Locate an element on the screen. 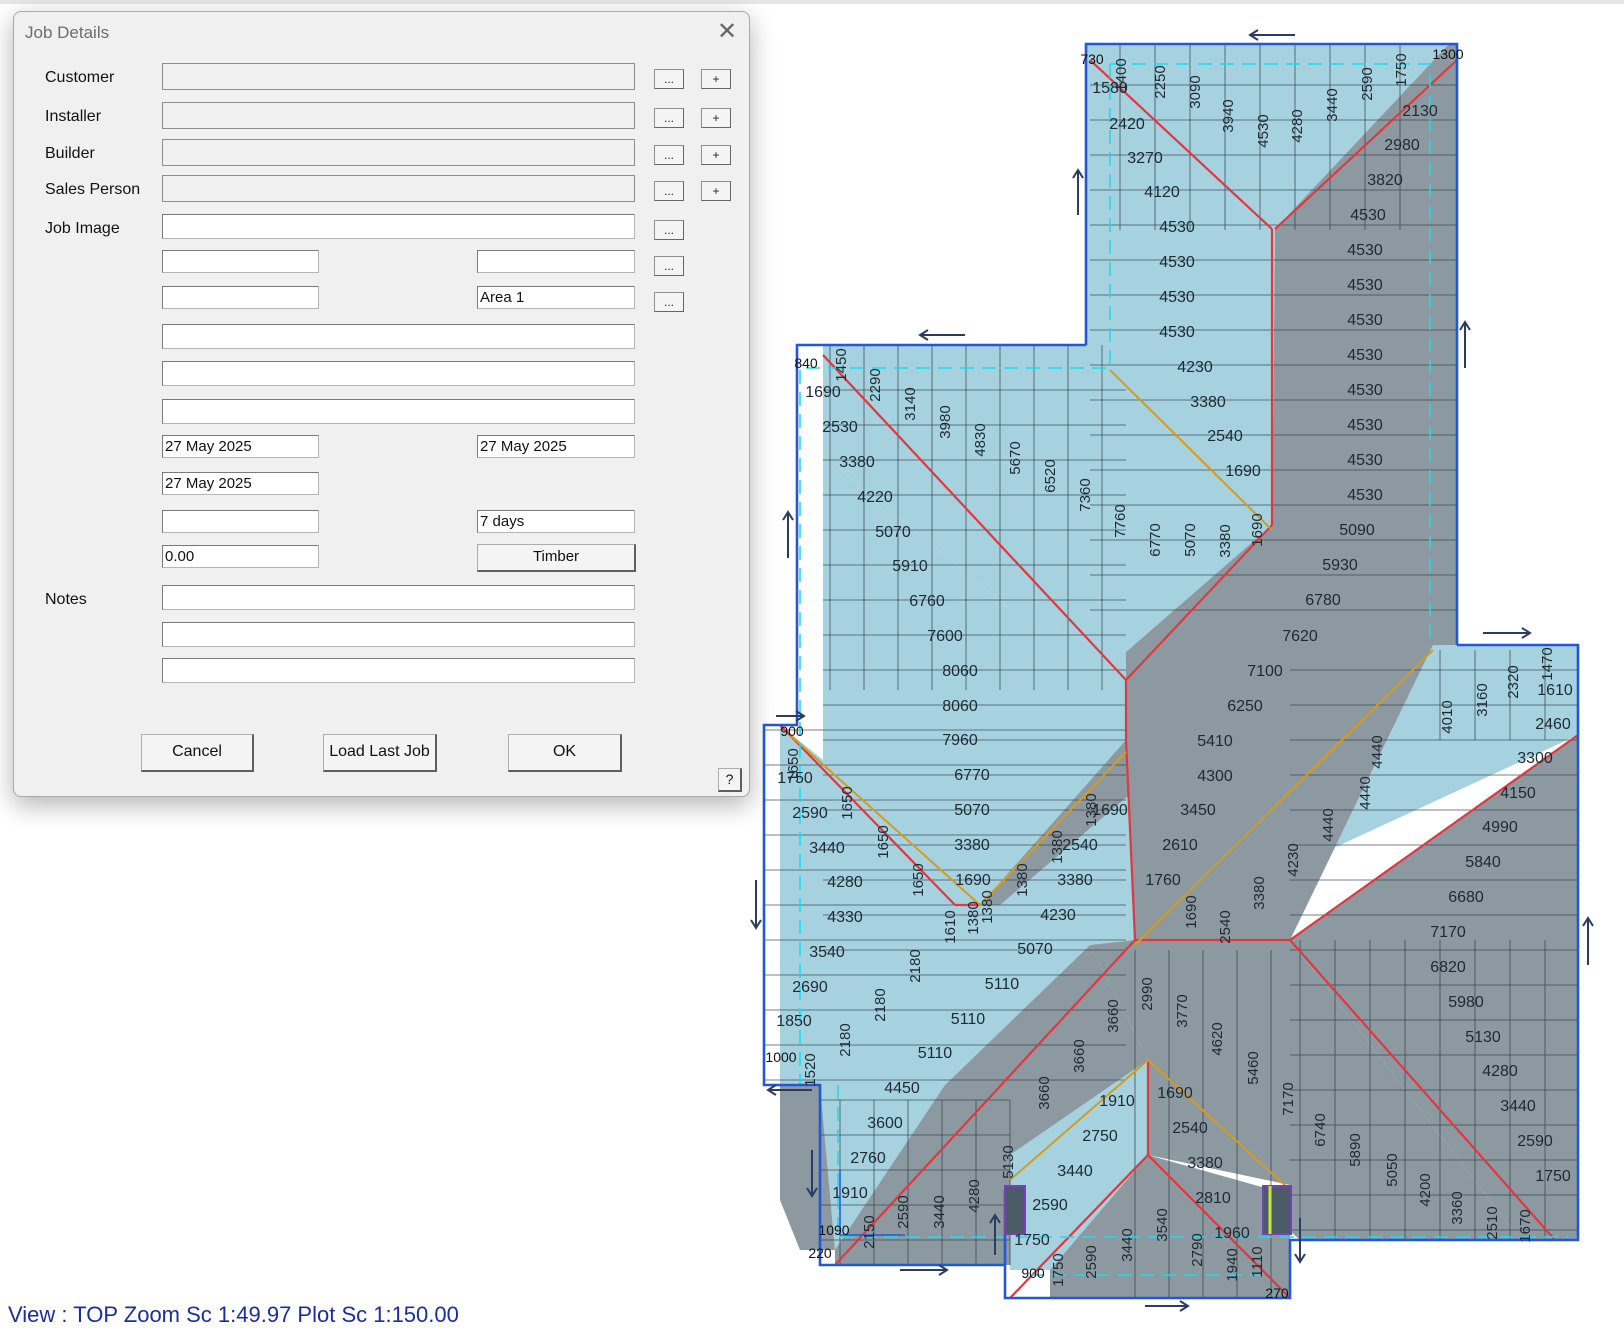 The image size is (1624, 1328). dimension-label: 1610 is located at coordinates (1555, 690).